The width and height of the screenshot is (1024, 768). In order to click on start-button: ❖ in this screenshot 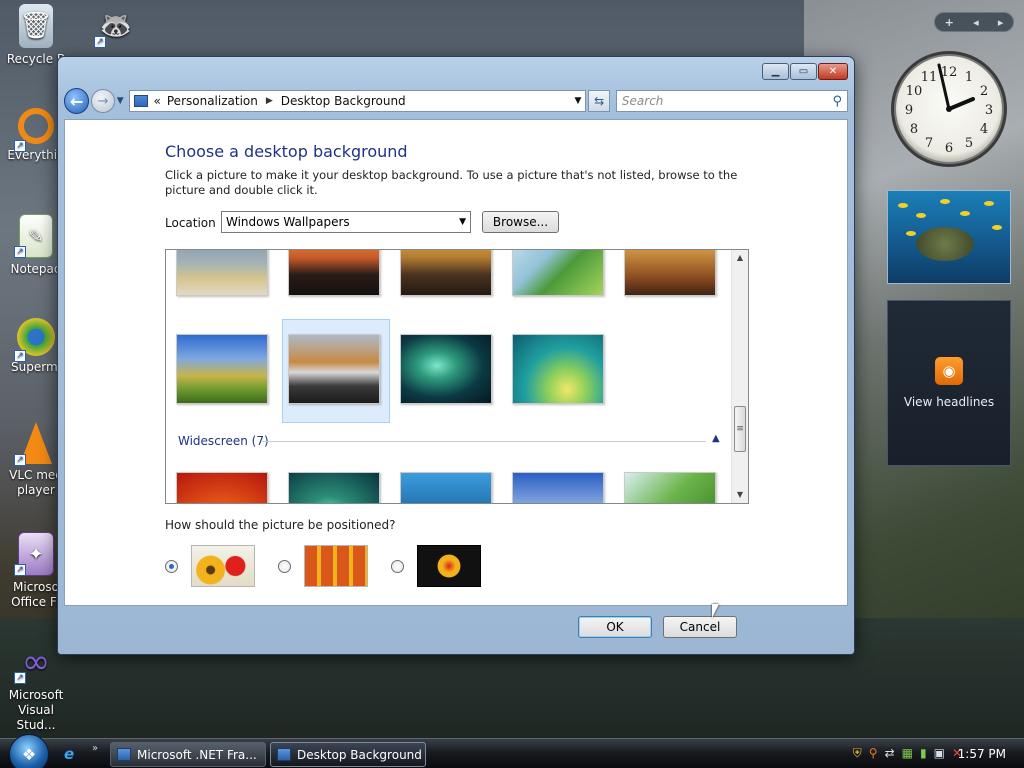, I will do `click(29, 751)`.